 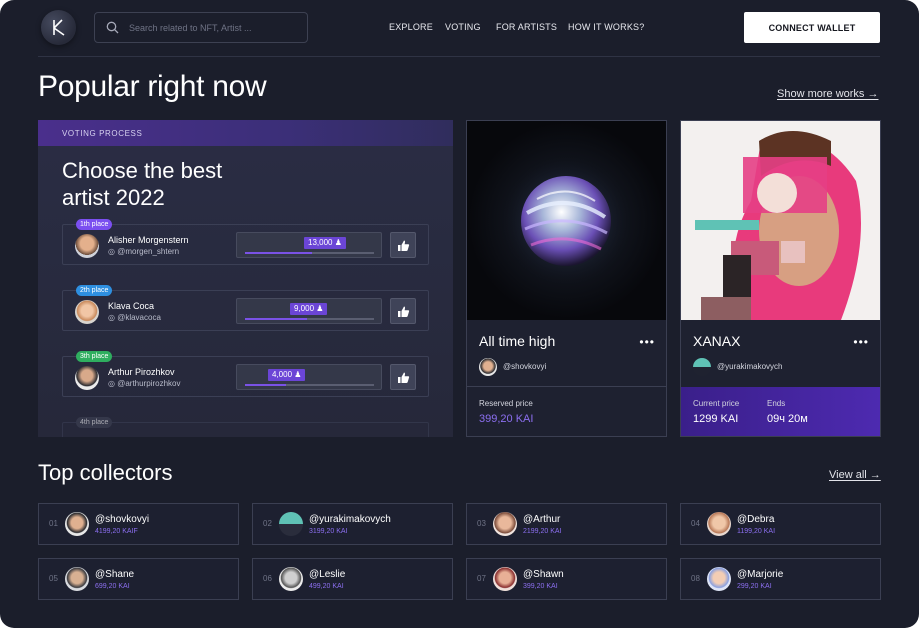 I want to click on collector-item: 02 @yurakimakovych 3199,20 KAI, so click(x=352, y=524).